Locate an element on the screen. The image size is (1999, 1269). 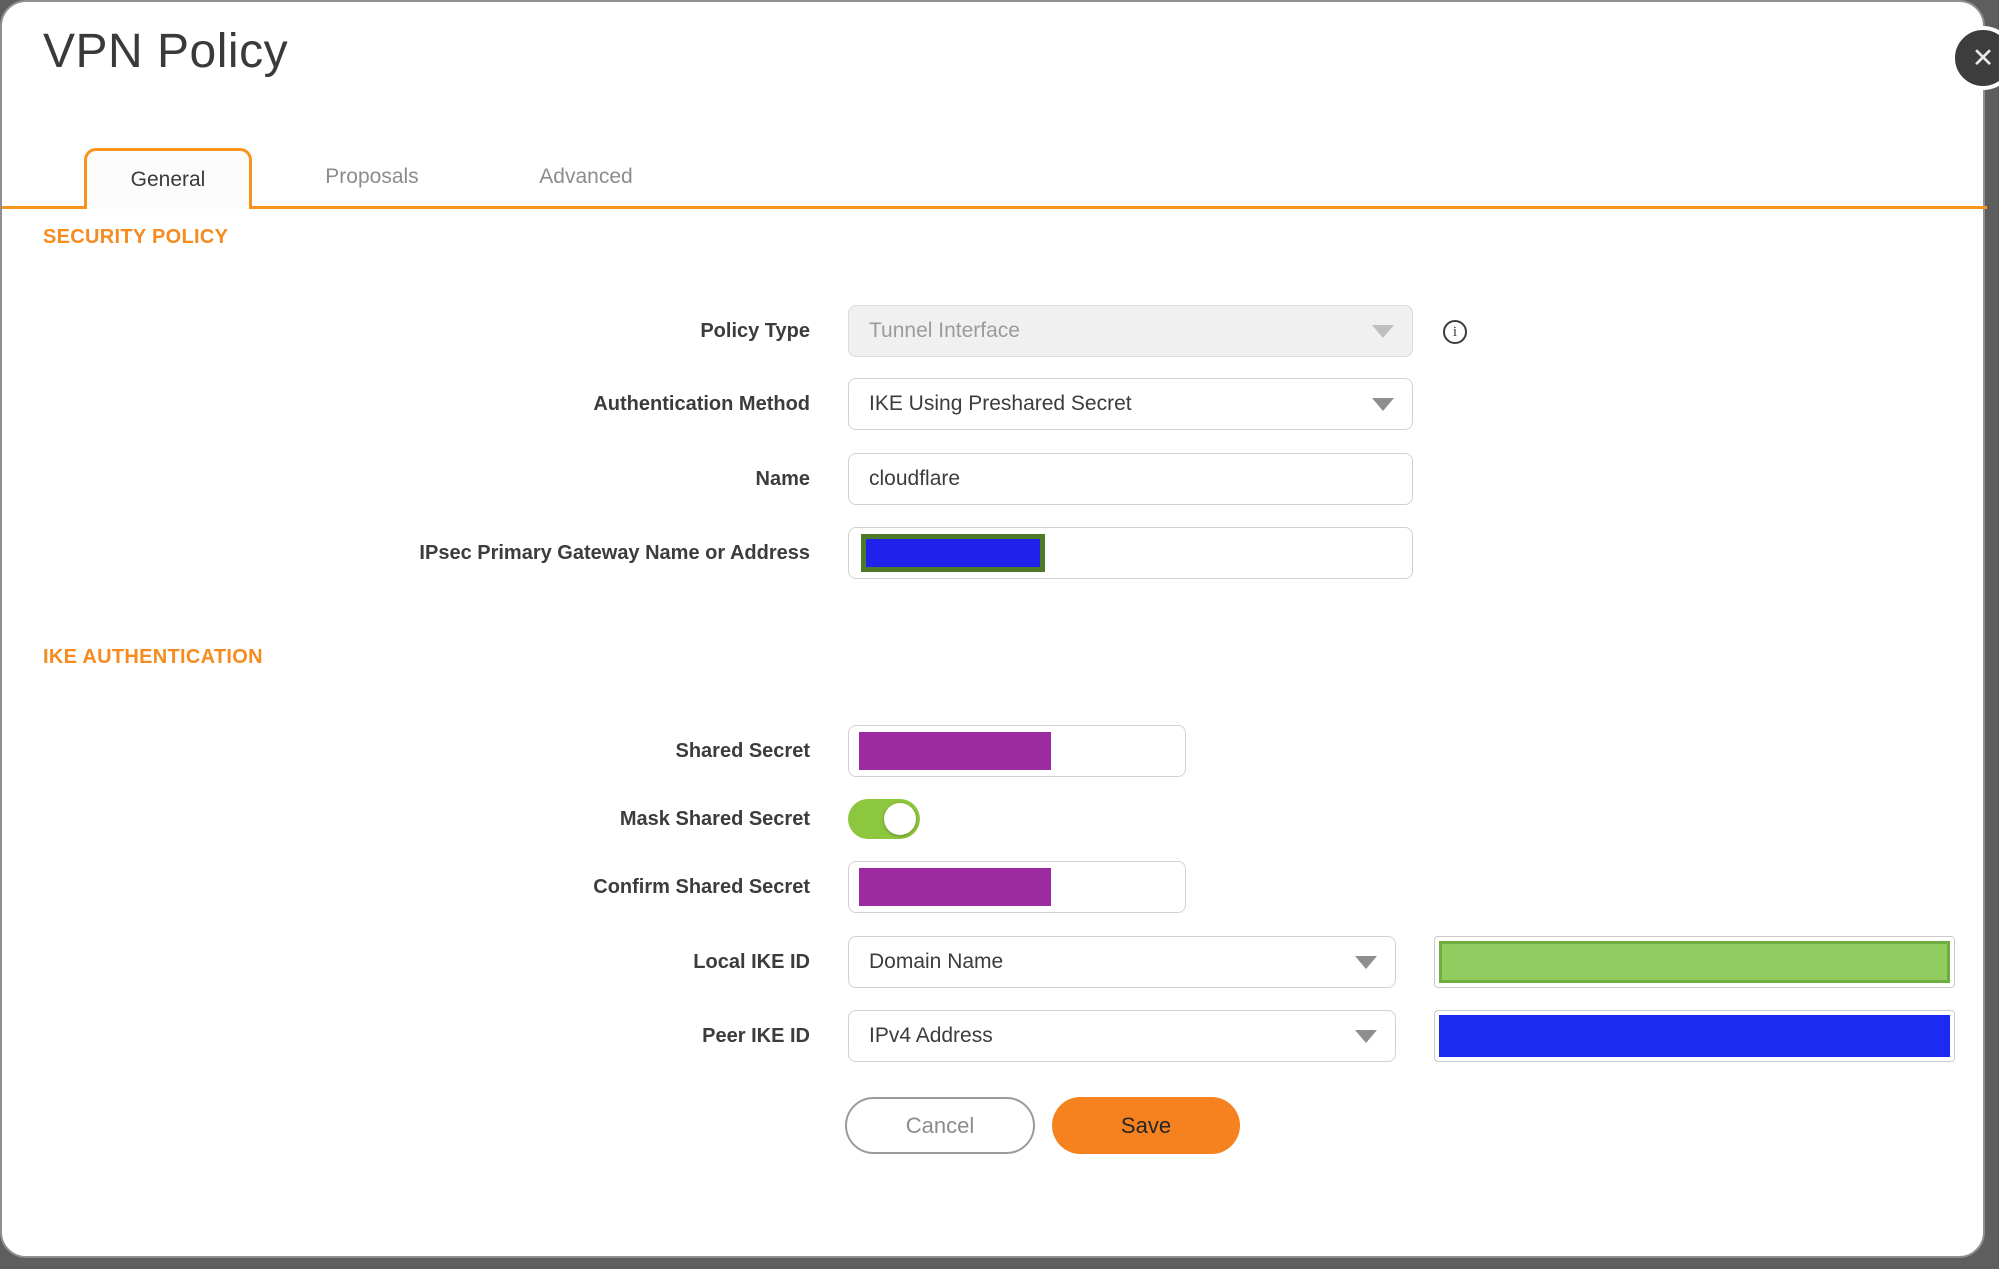
peer-ike-id-row: Peer IKE ID IPv4 Address is located at coordinates (994, 1036).